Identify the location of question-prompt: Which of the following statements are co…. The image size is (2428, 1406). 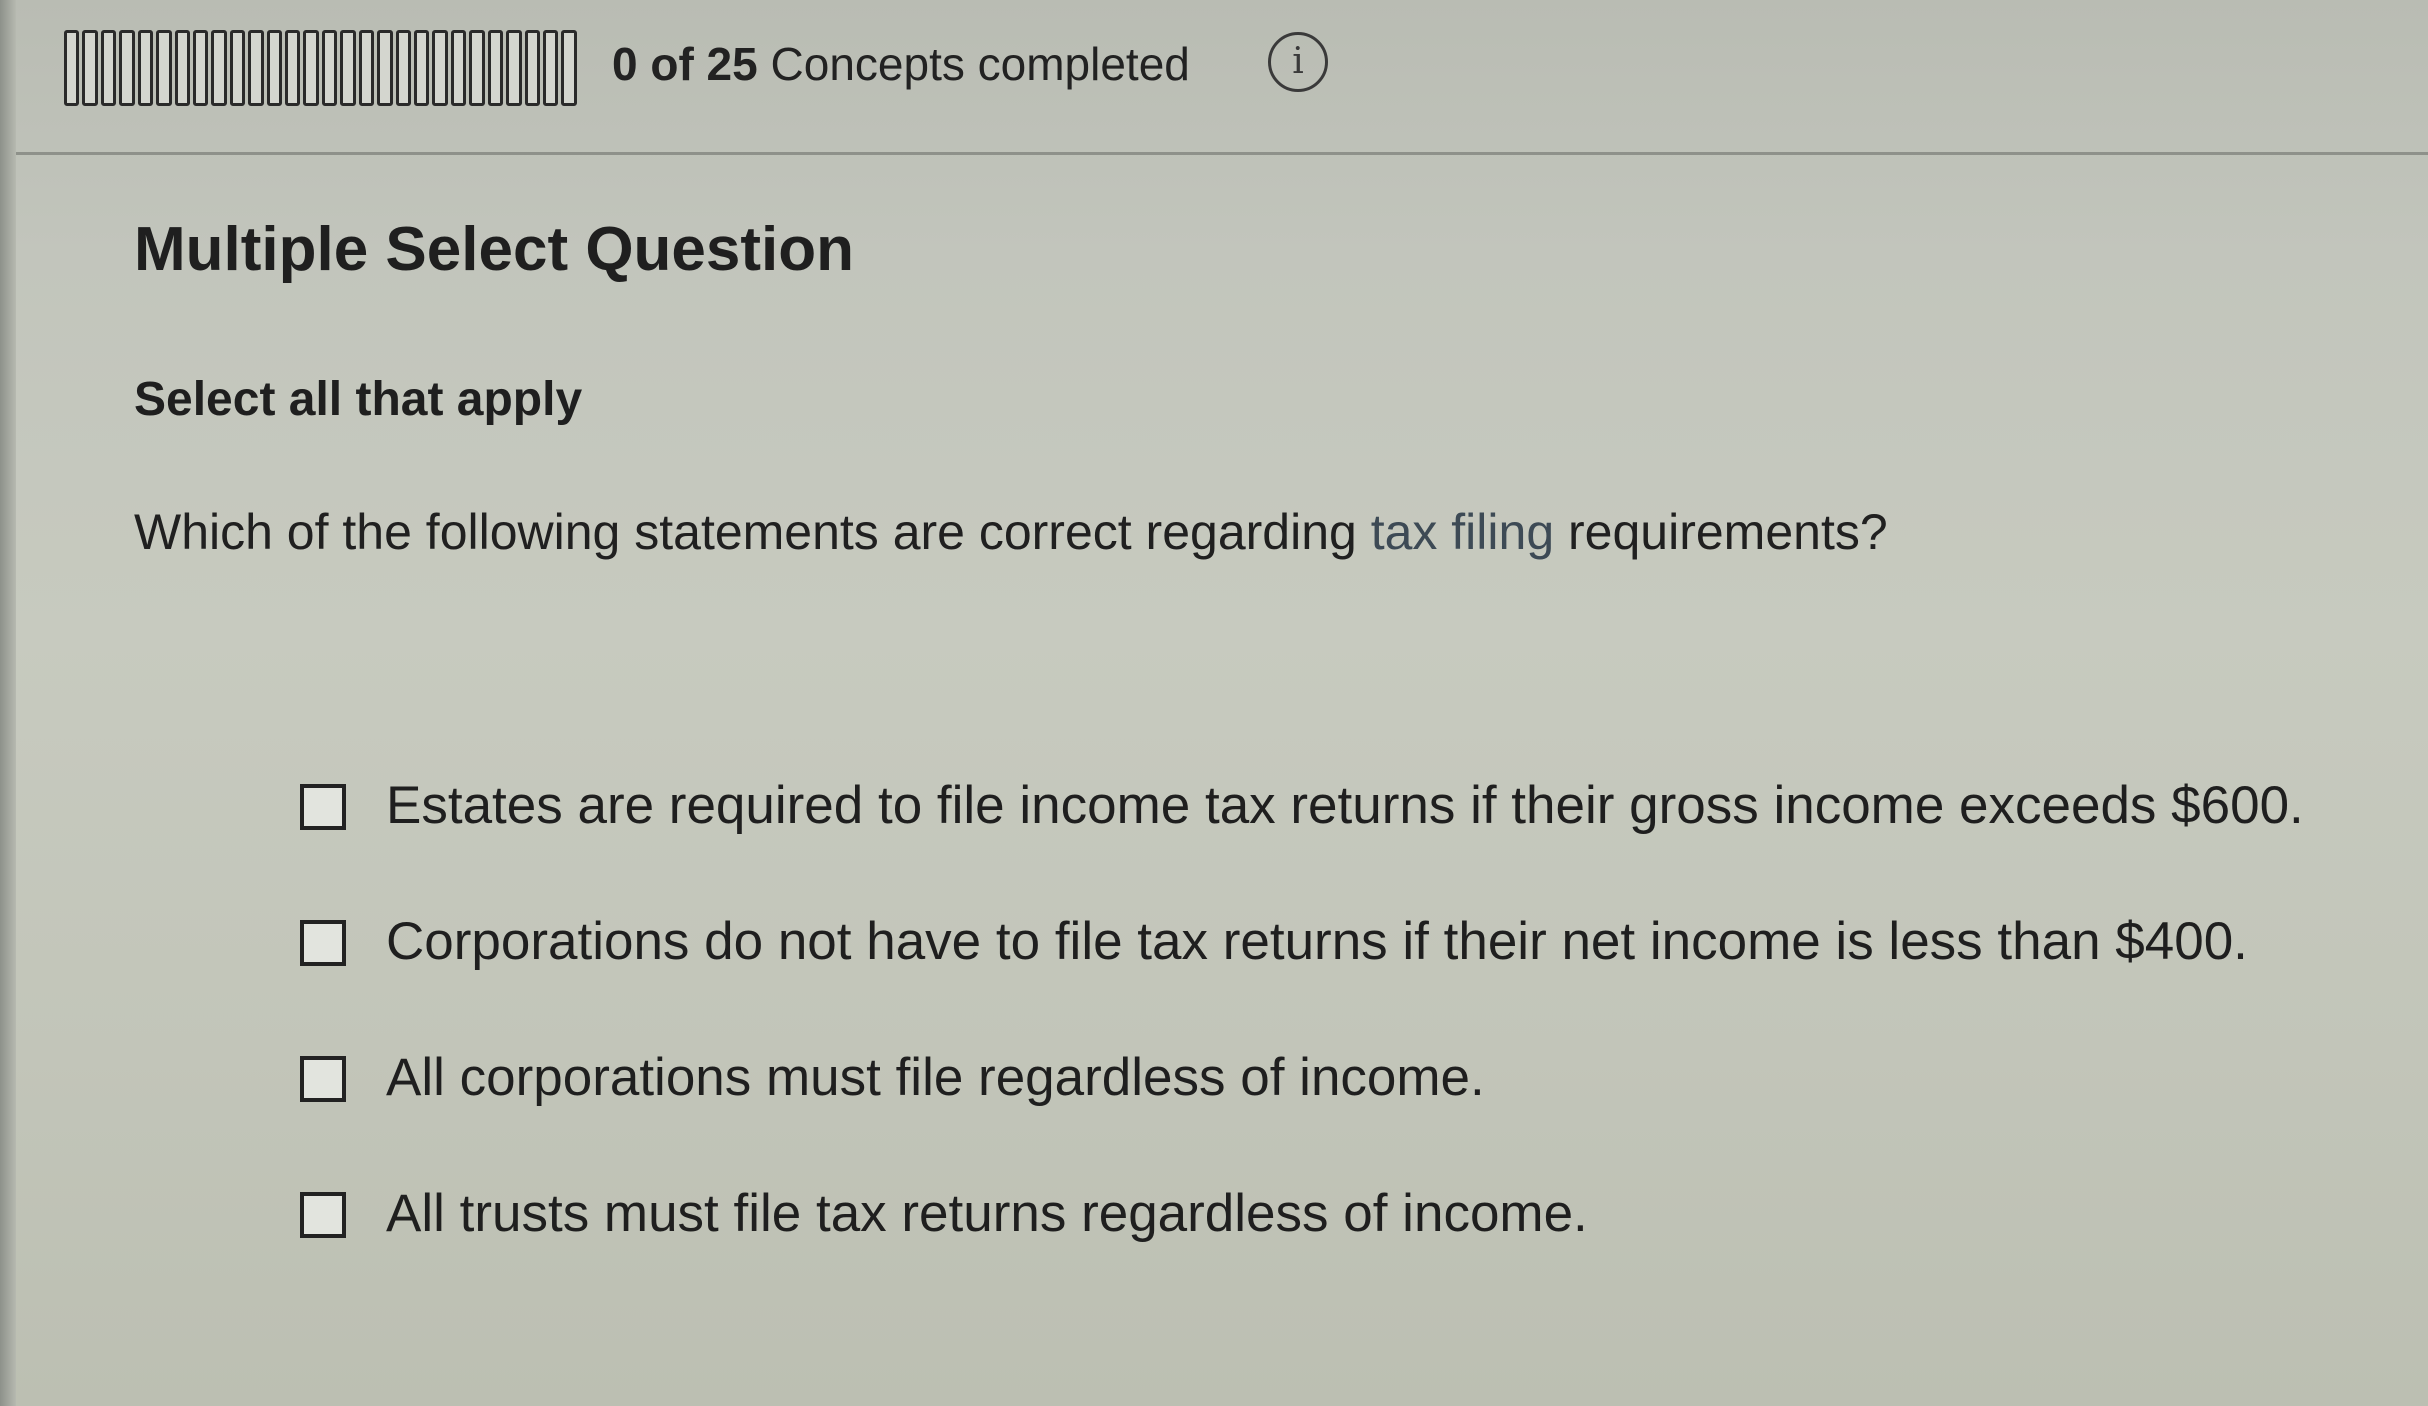
(1011, 532).